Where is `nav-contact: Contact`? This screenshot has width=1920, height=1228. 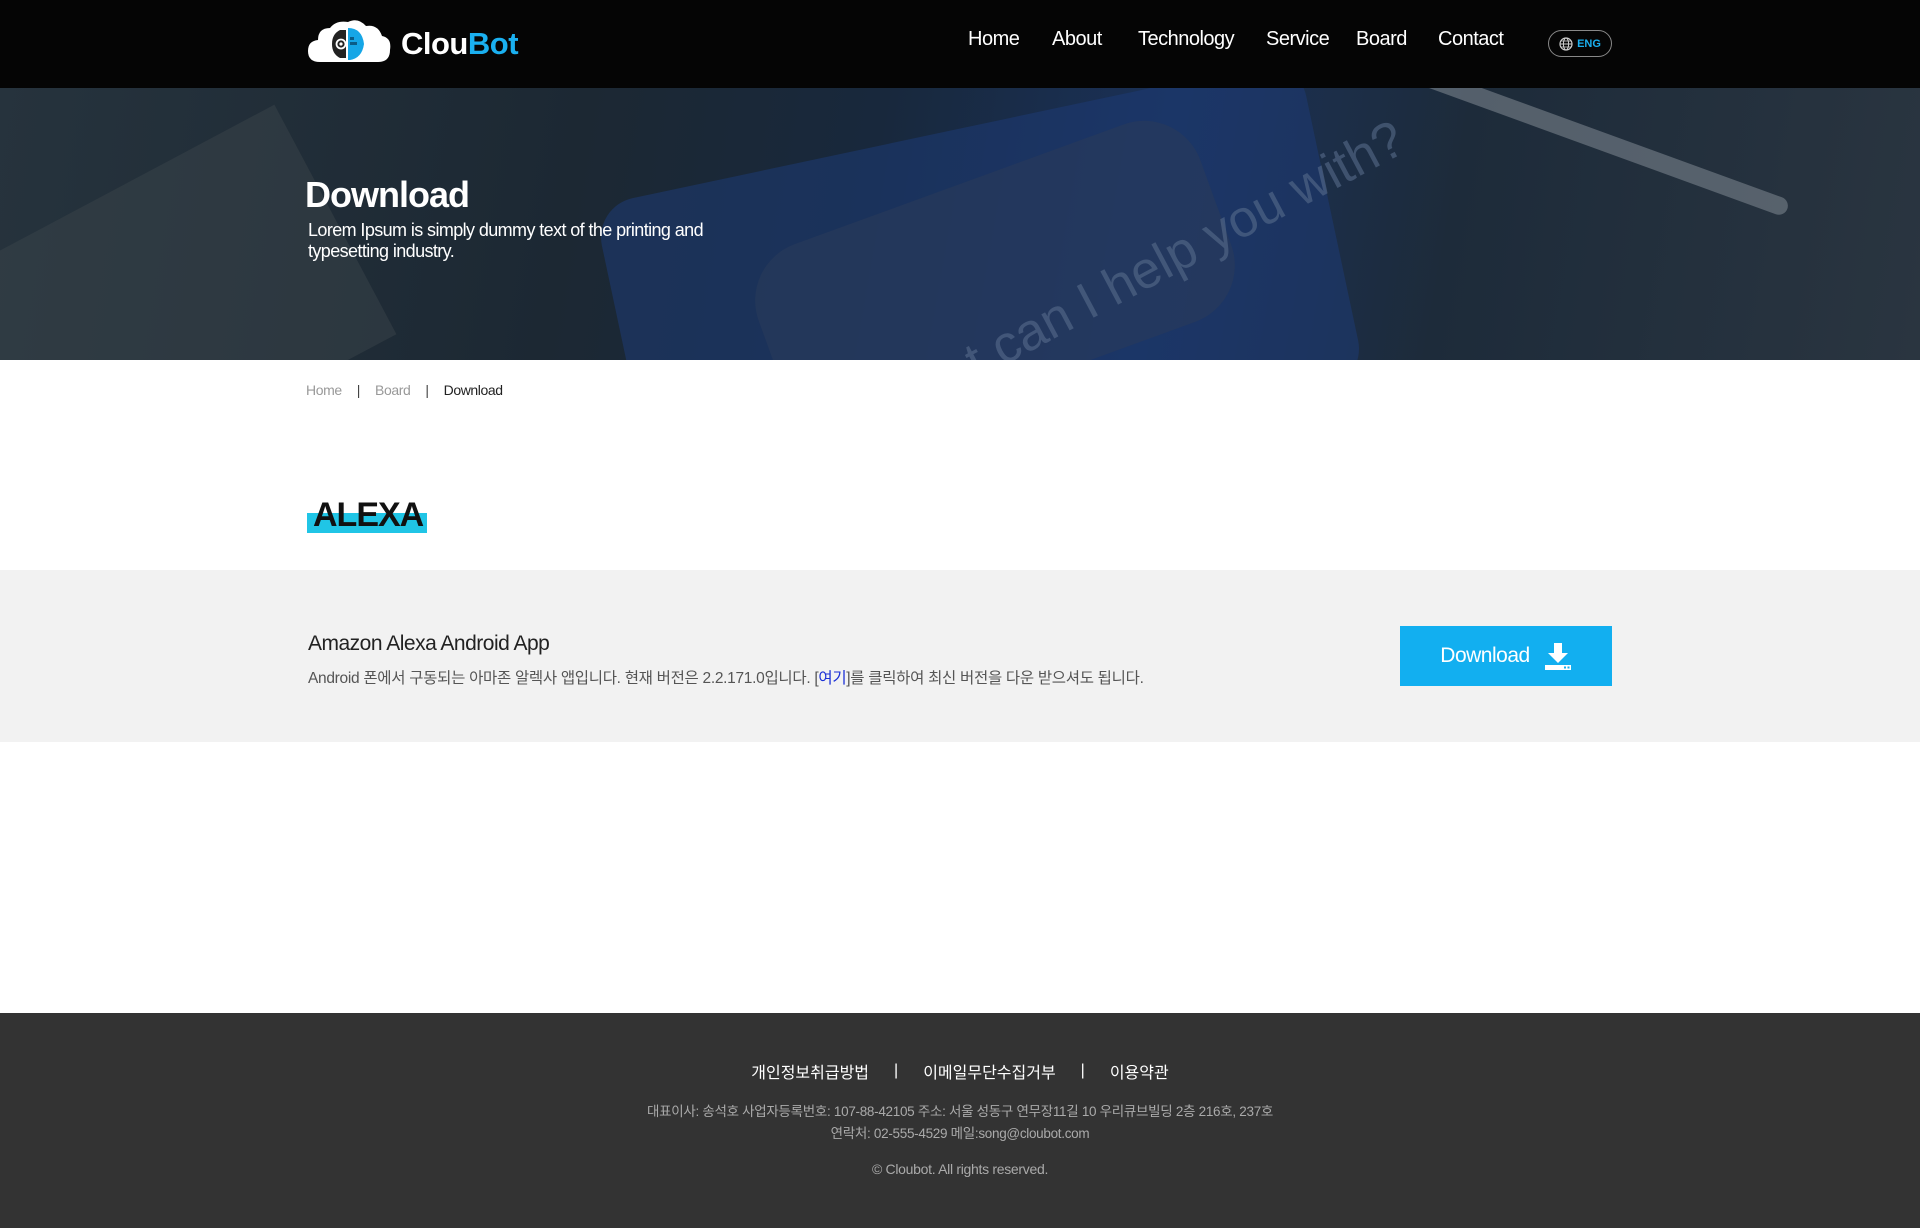
nav-contact: Contact is located at coordinates (1471, 39).